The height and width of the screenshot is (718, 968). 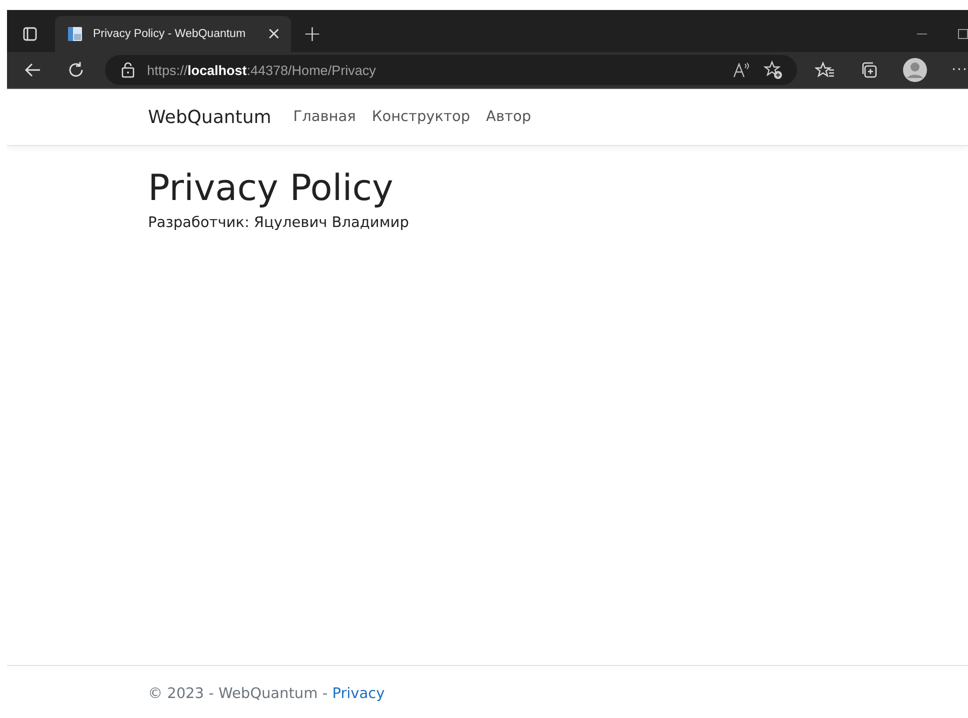 What do you see at coordinates (271, 188) in the screenshot?
I see `page-heading: Privacy Policy` at bounding box center [271, 188].